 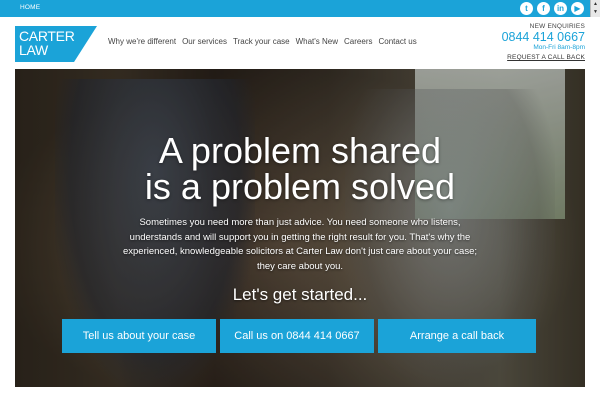 What do you see at coordinates (33, 50) in the screenshot?
I see `logo-line-2: LAW` at bounding box center [33, 50].